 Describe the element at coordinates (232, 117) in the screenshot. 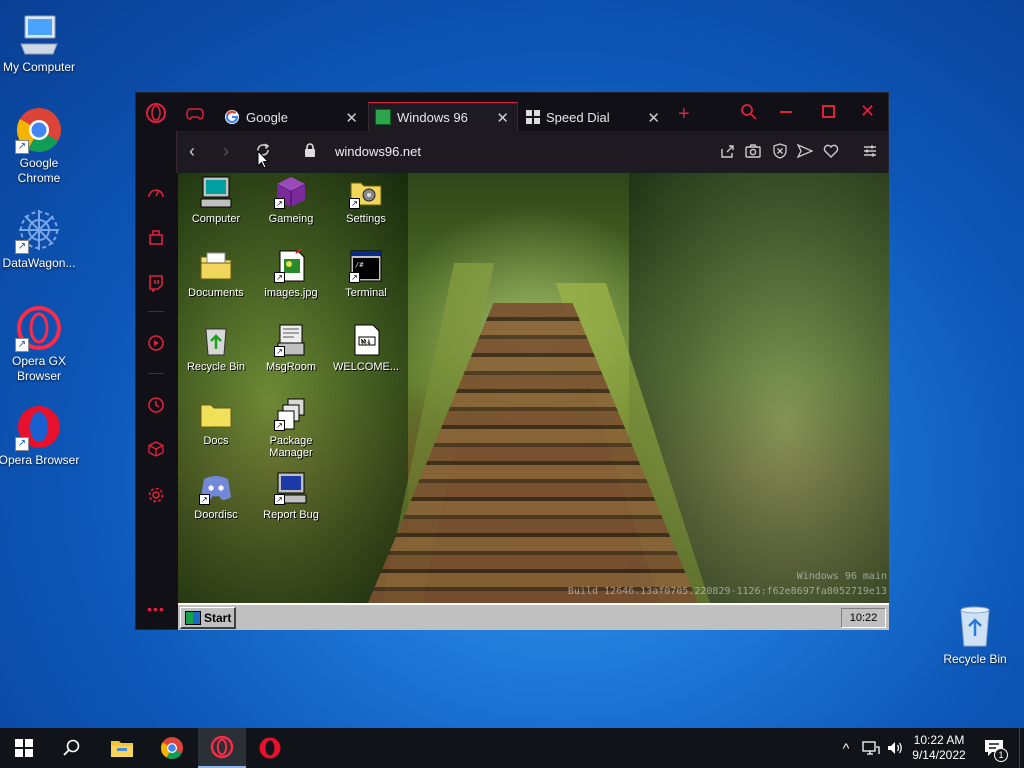

I see `google-icon` at that location.